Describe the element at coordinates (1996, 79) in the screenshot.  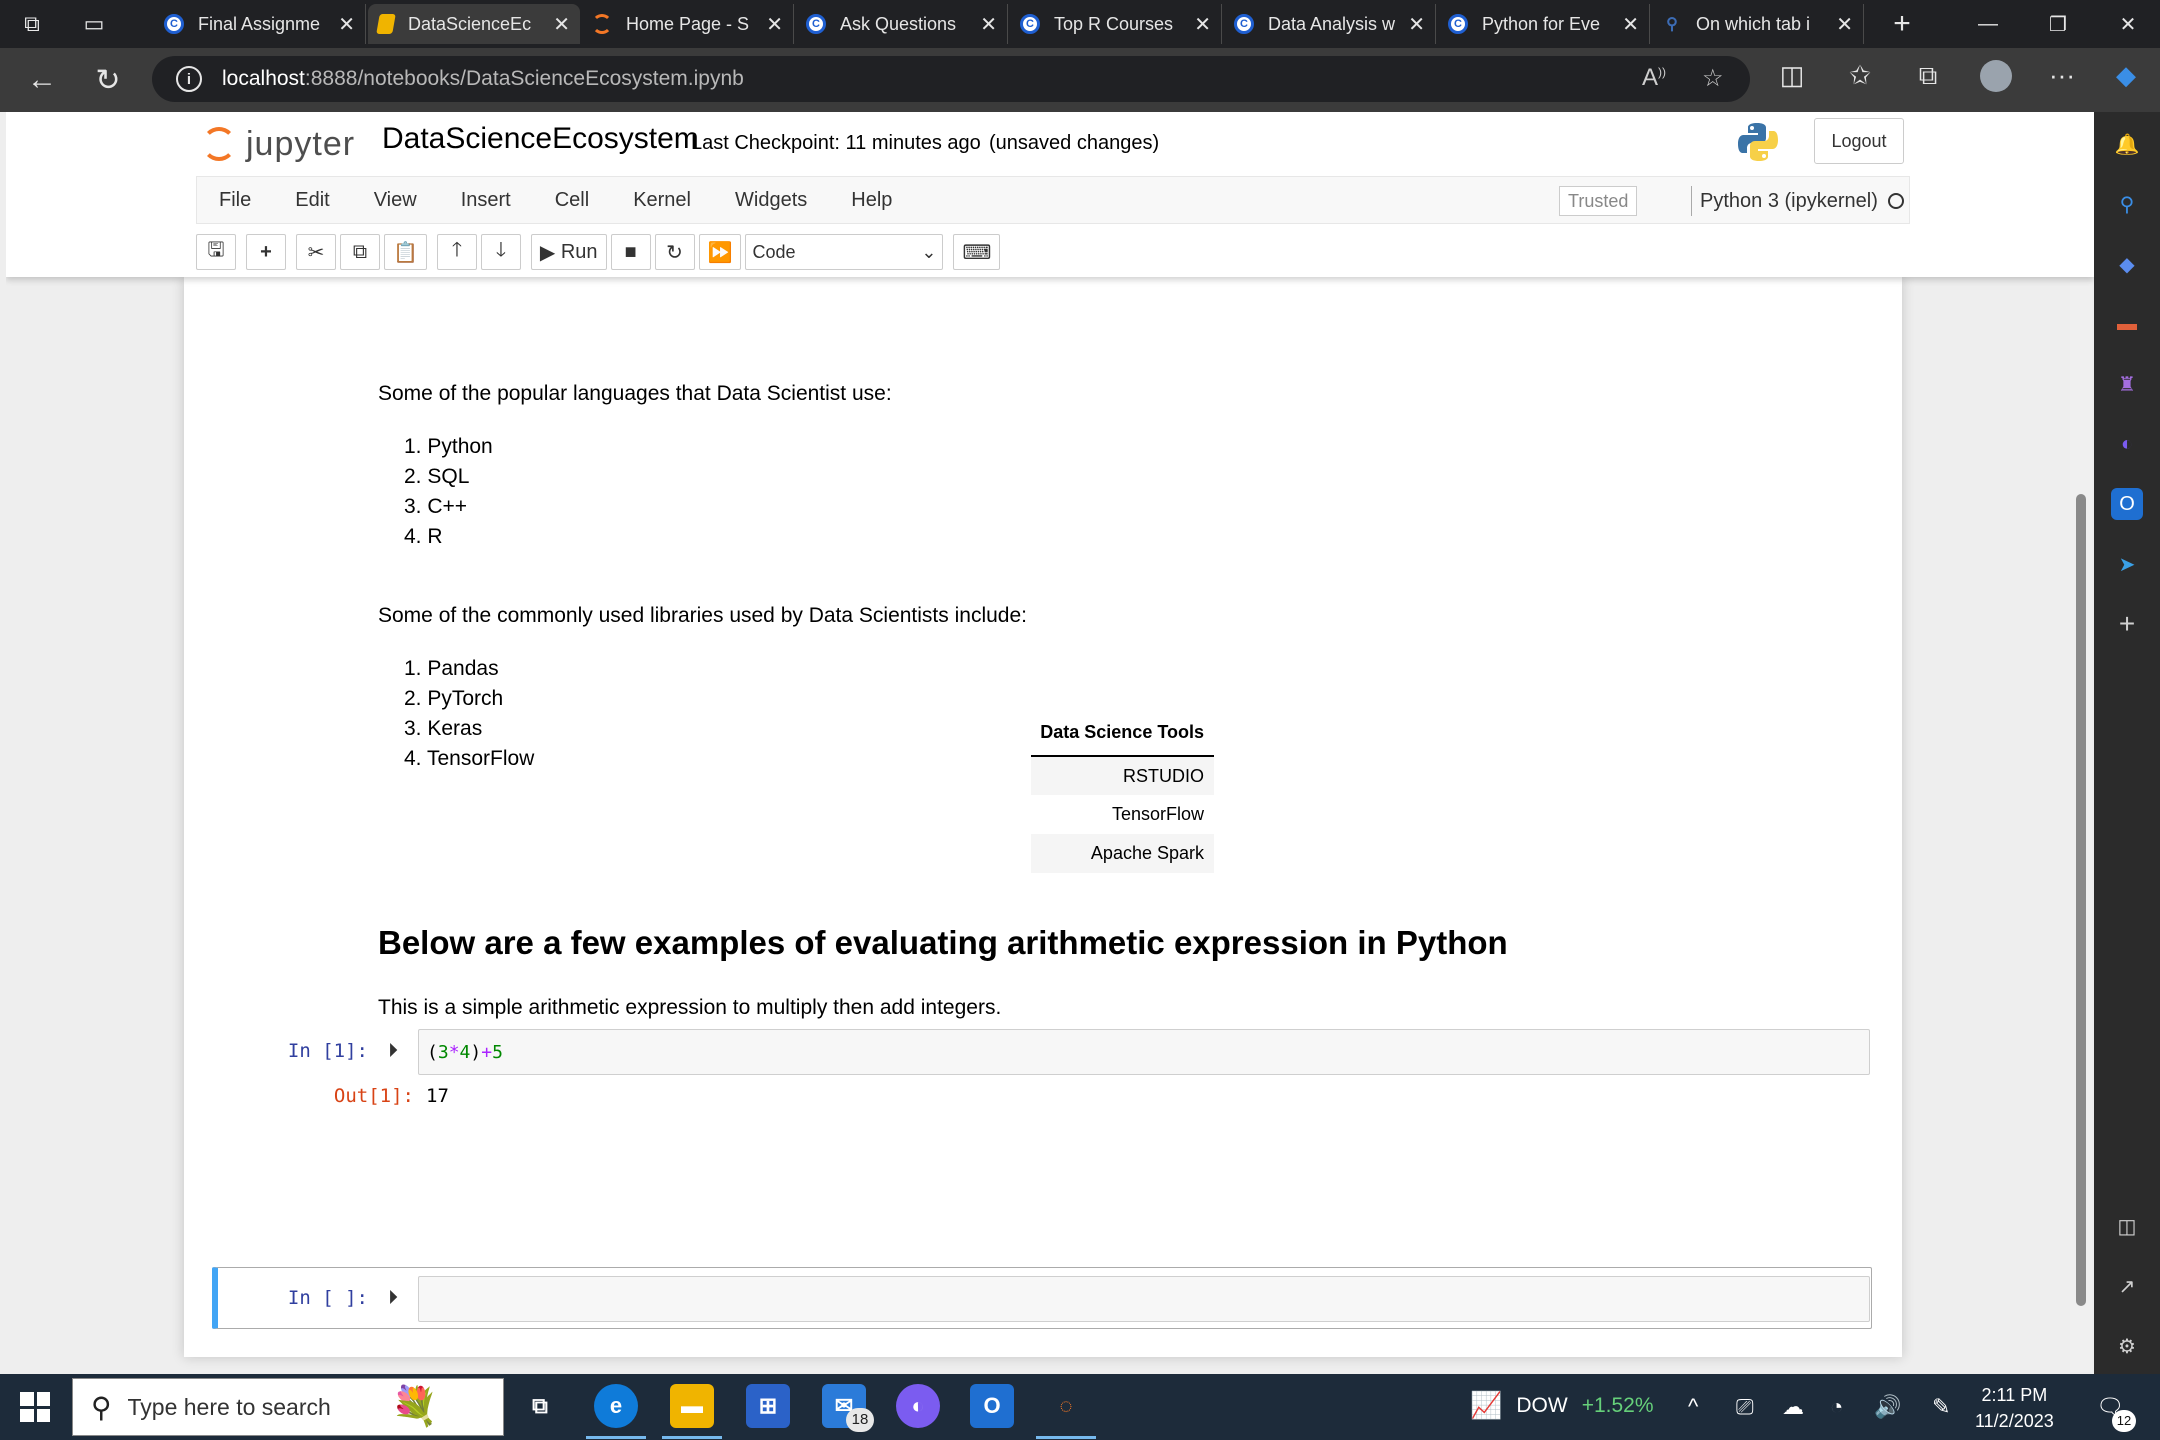
I see `profile-avatar` at that location.